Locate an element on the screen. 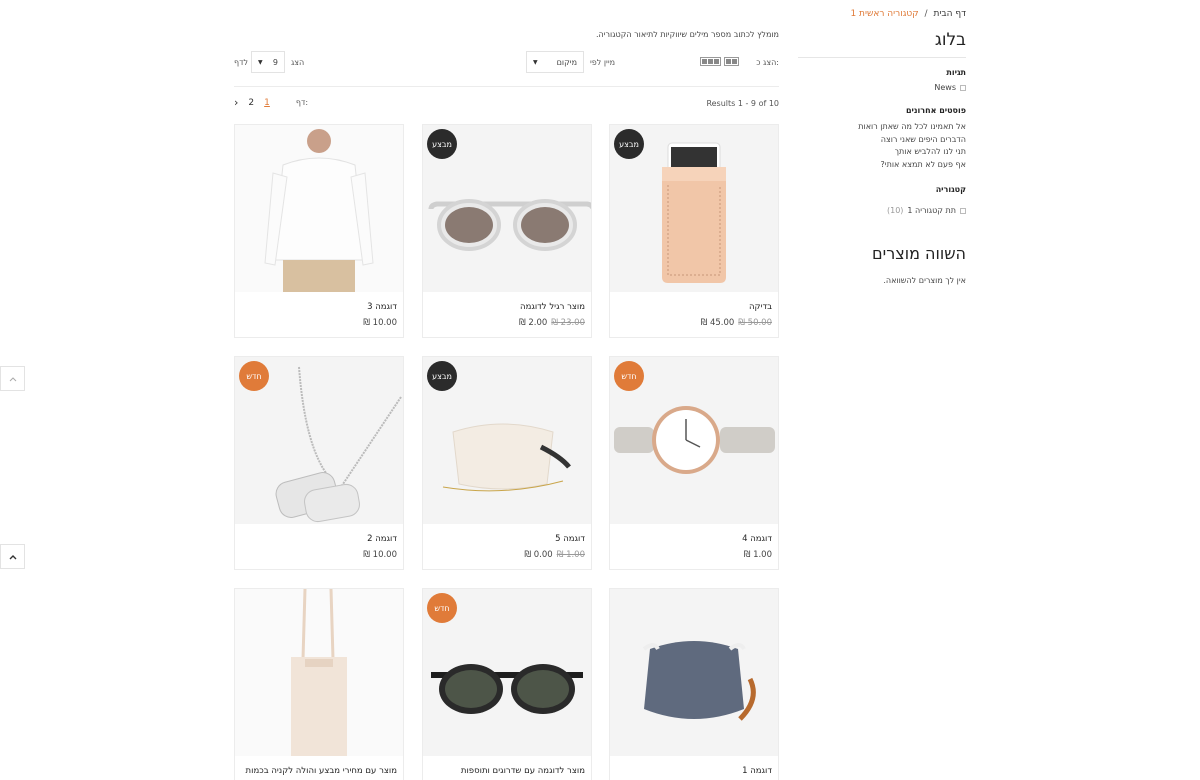  category-filter: תת קטגוריה 1 (10) is located at coordinates (926, 210).